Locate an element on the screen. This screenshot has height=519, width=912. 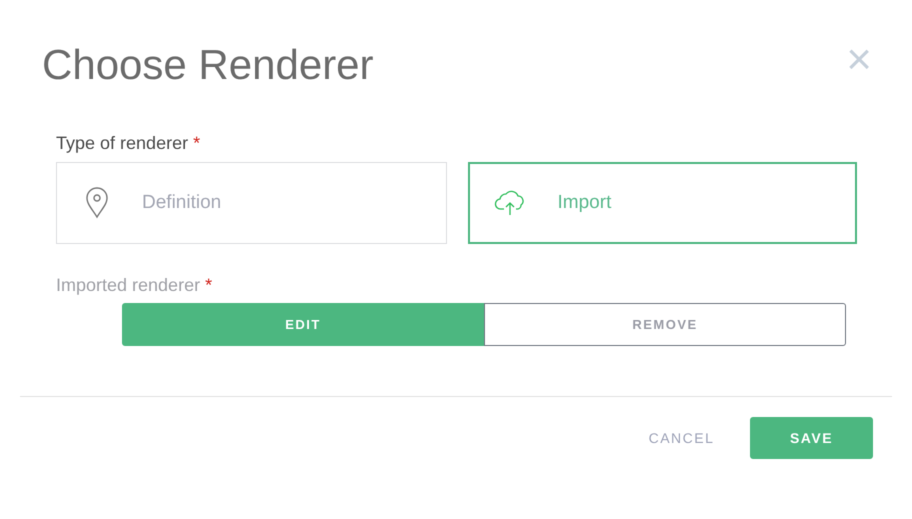
cloud-upload-icon is located at coordinates (510, 203).